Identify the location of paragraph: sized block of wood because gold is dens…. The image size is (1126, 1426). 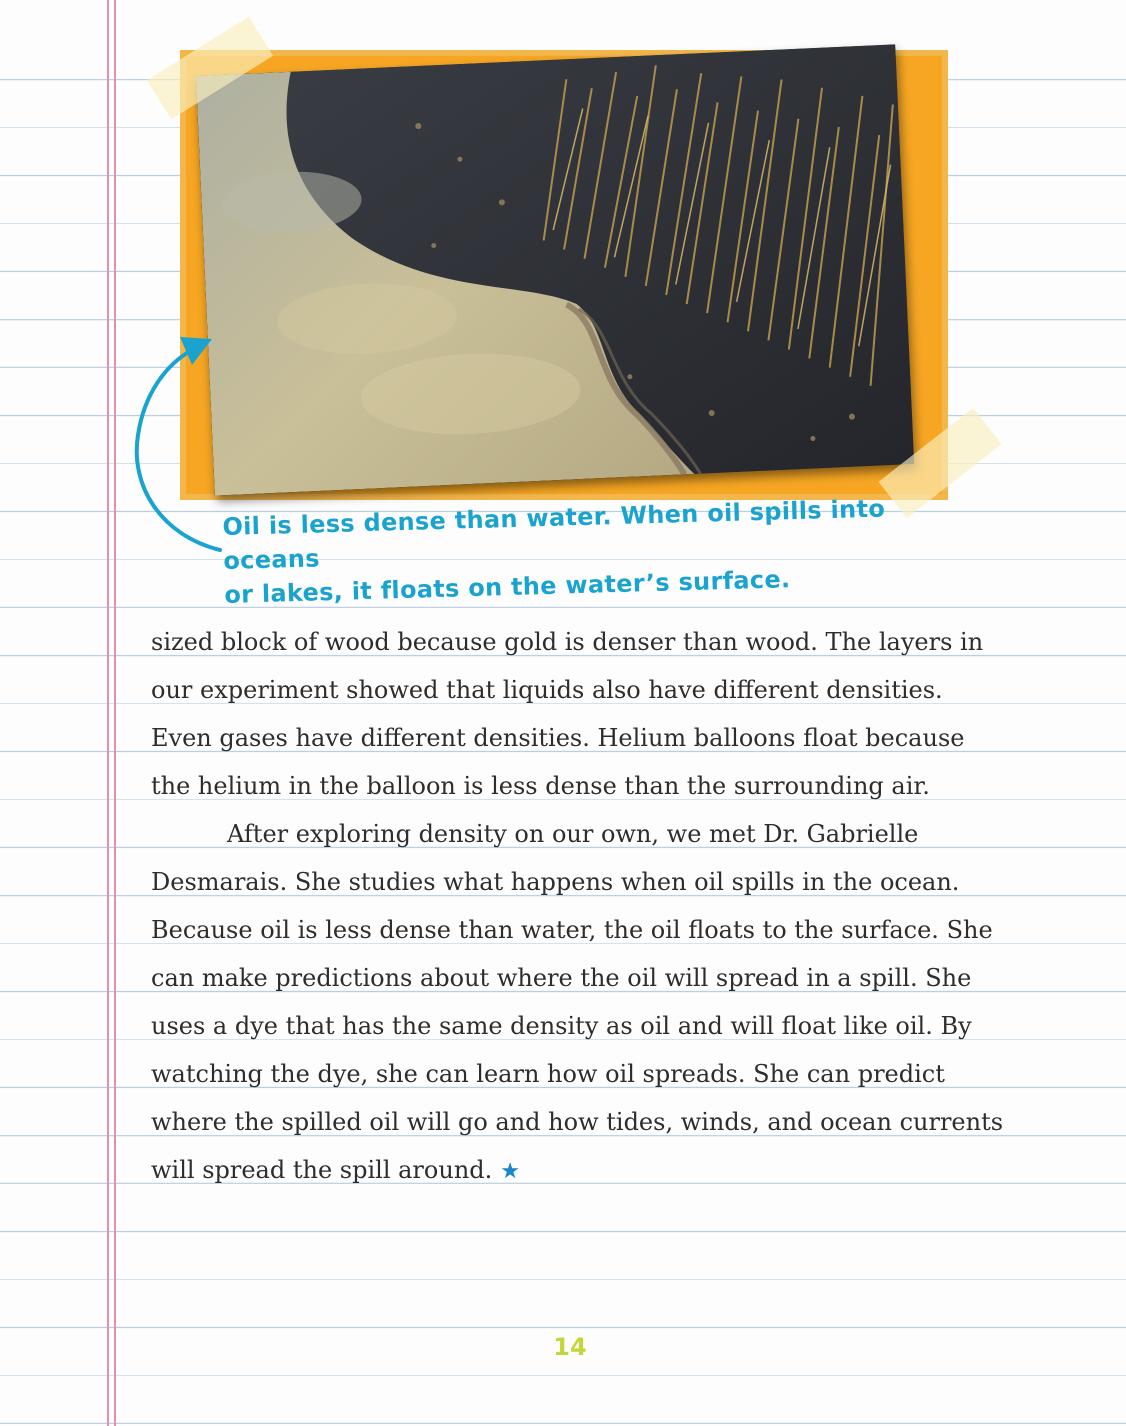
(581, 714).